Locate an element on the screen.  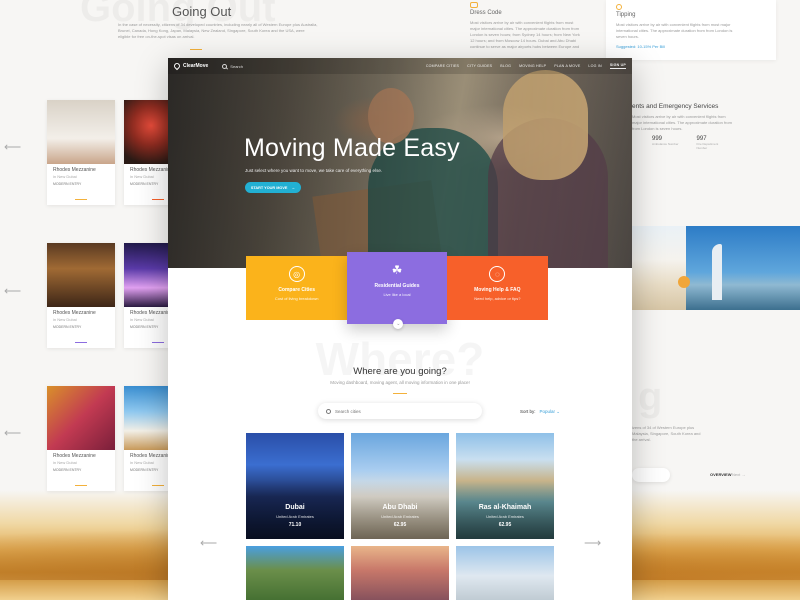
where-title: Where are you going? is located at coordinates (400, 371).